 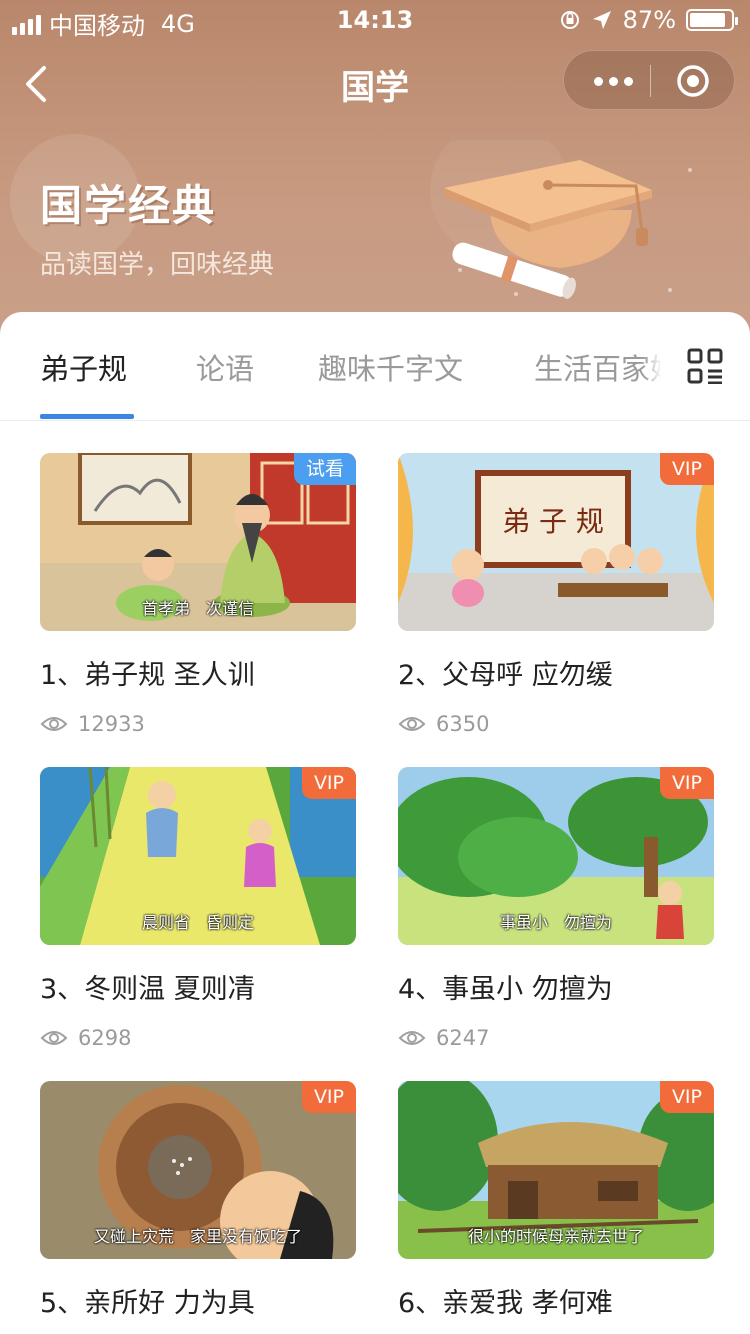 I want to click on battery-icon, so click(x=712, y=20).